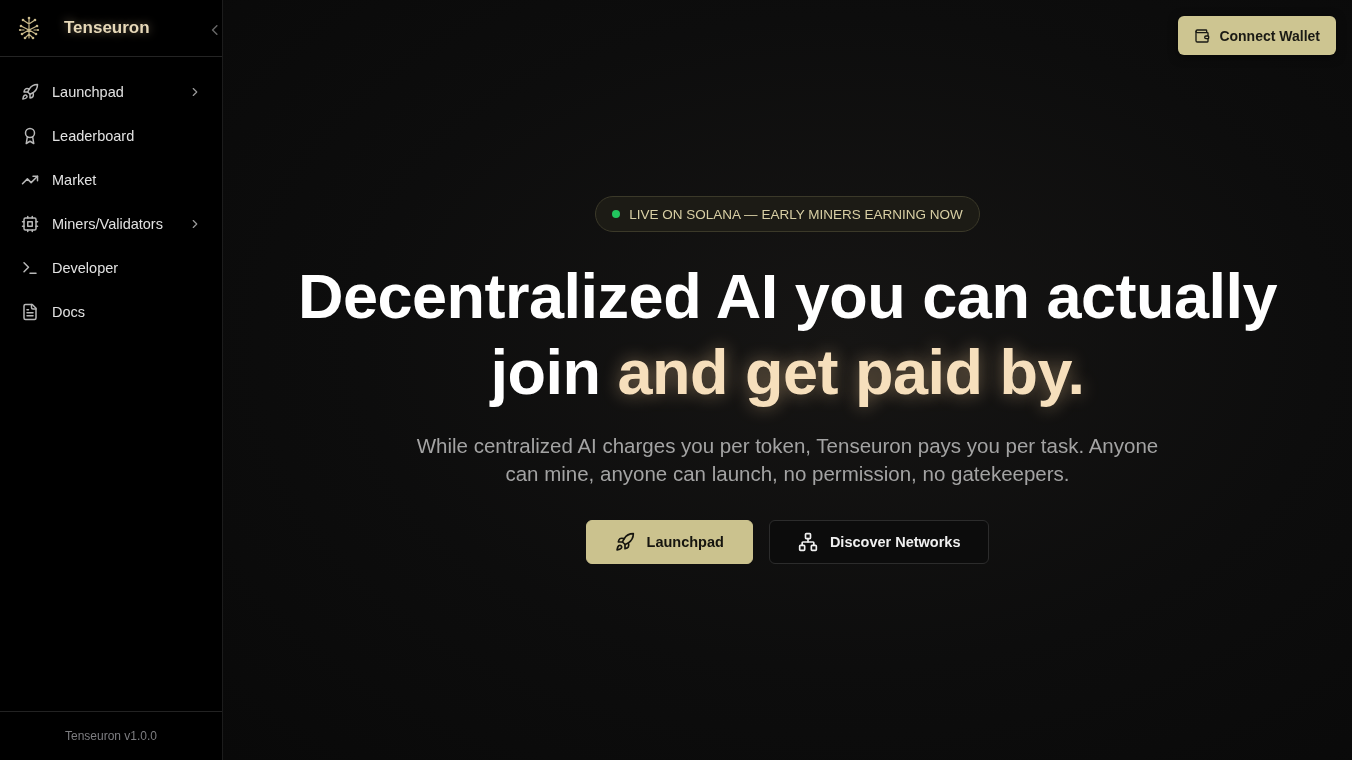  I want to click on nav-item: Launchpad, so click(111, 92).